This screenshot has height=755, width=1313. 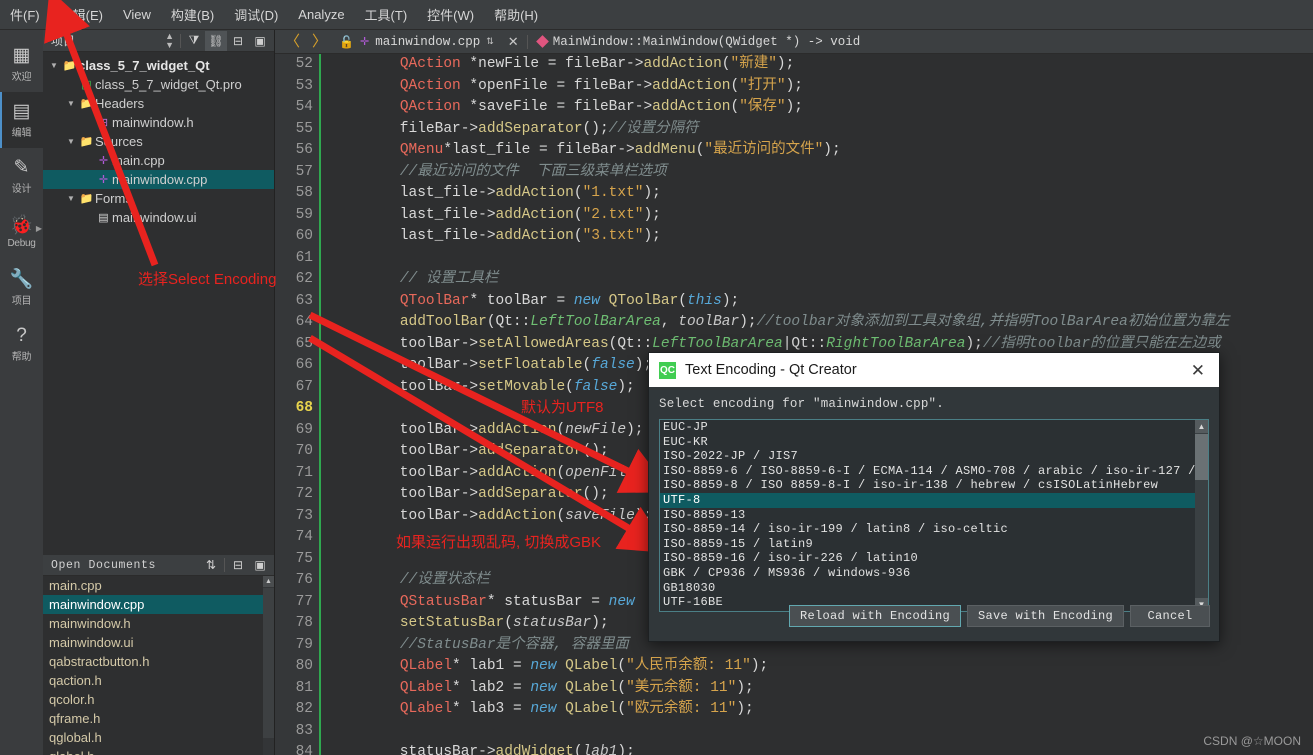 I want to click on code-line-62: 62 // 设置工具栏, so click(x=794, y=280).